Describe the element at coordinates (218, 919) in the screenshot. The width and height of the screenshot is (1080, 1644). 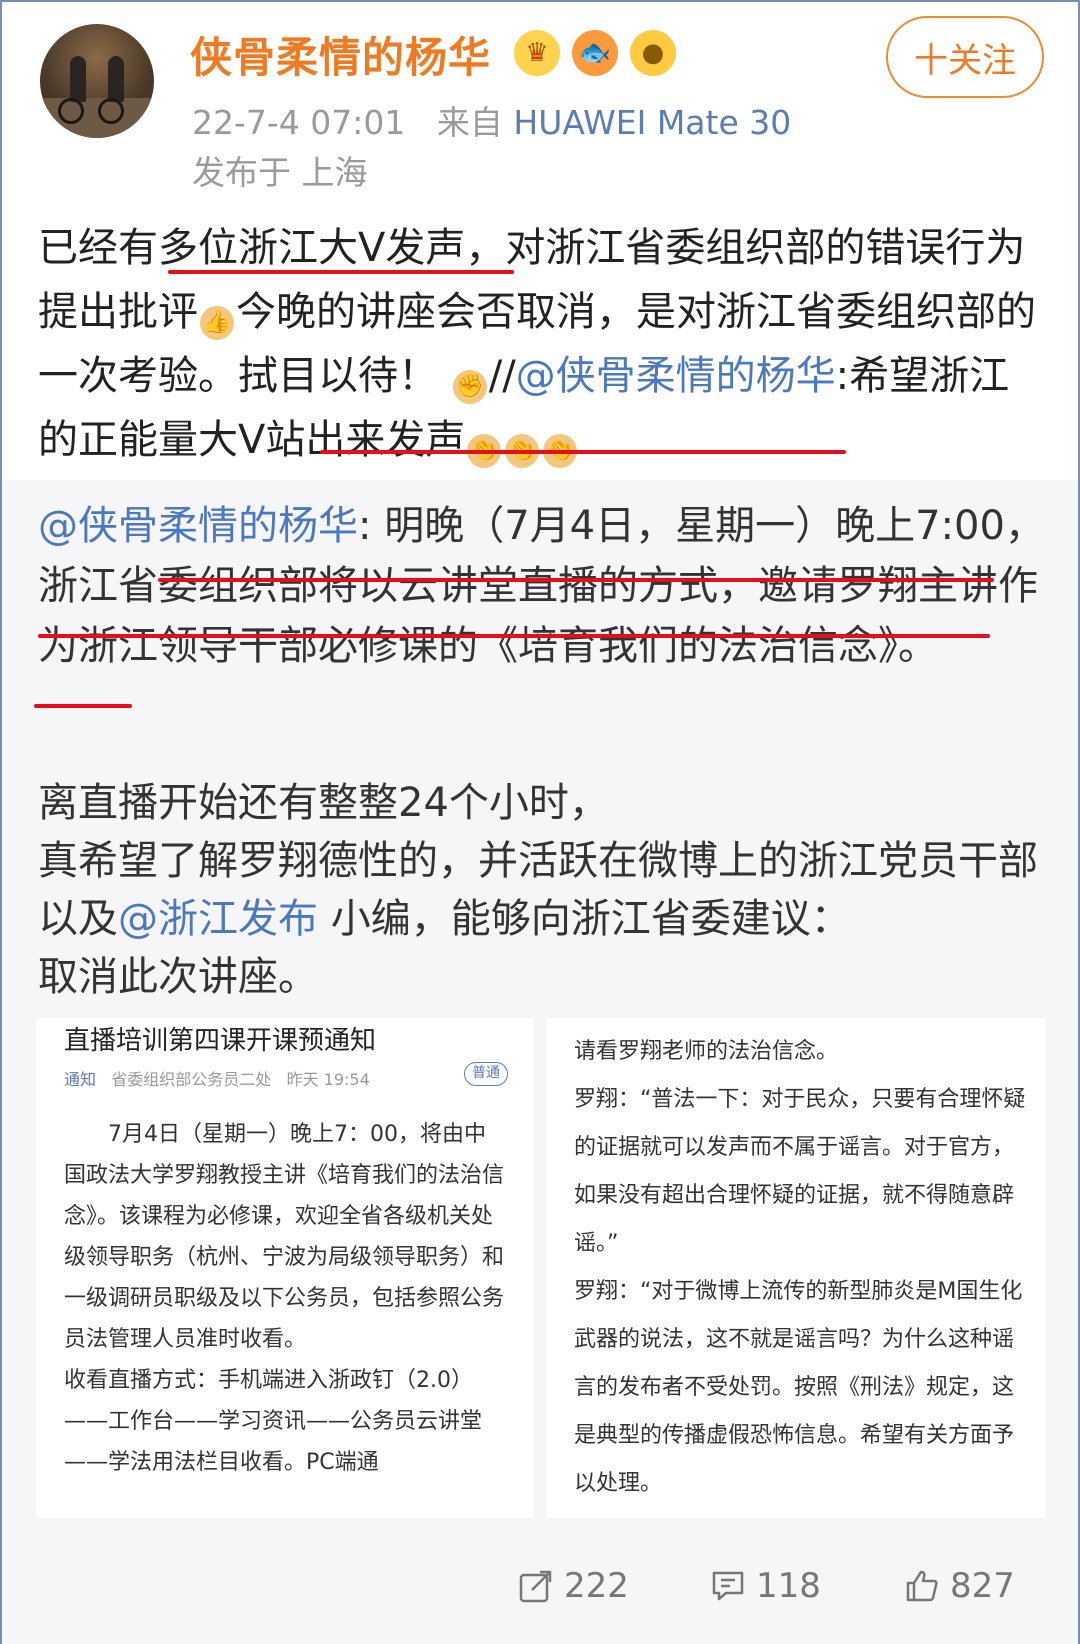
I see `zhejiang-fabu-mention: @浙江发布` at that location.